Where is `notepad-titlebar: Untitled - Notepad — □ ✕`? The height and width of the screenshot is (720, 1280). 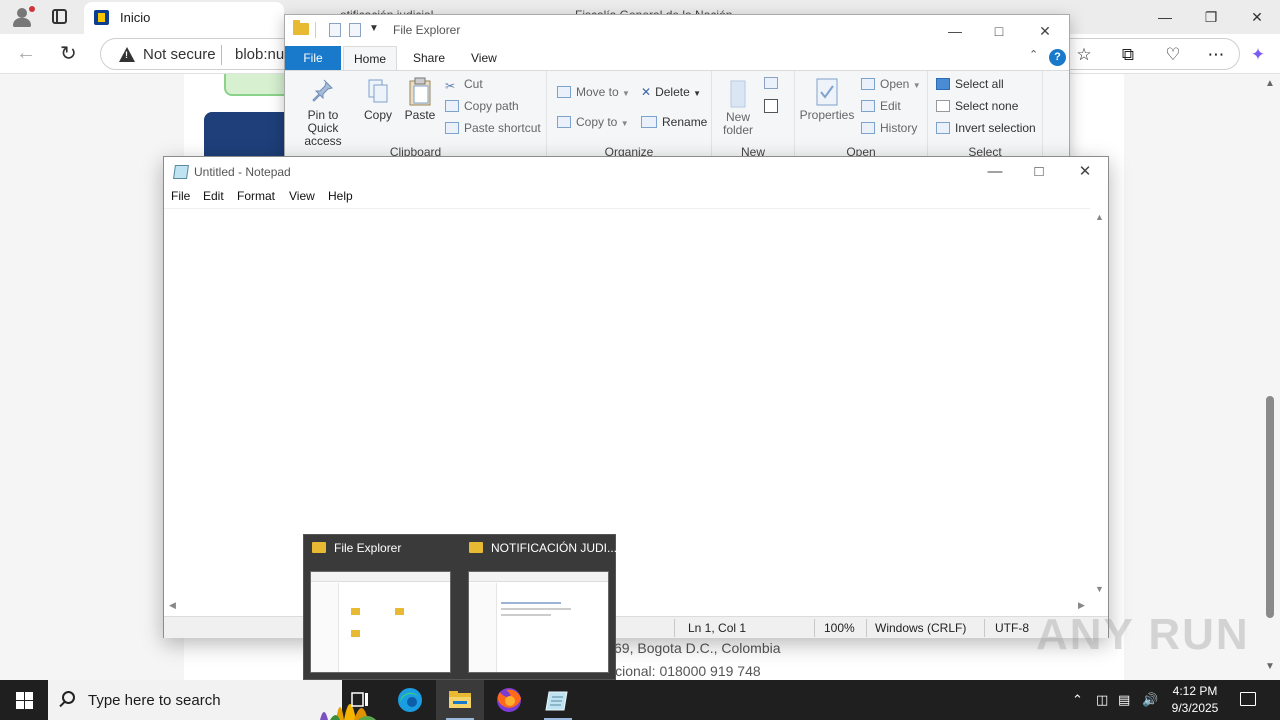 notepad-titlebar: Untitled - Notepad — □ ✕ is located at coordinates (636, 172).